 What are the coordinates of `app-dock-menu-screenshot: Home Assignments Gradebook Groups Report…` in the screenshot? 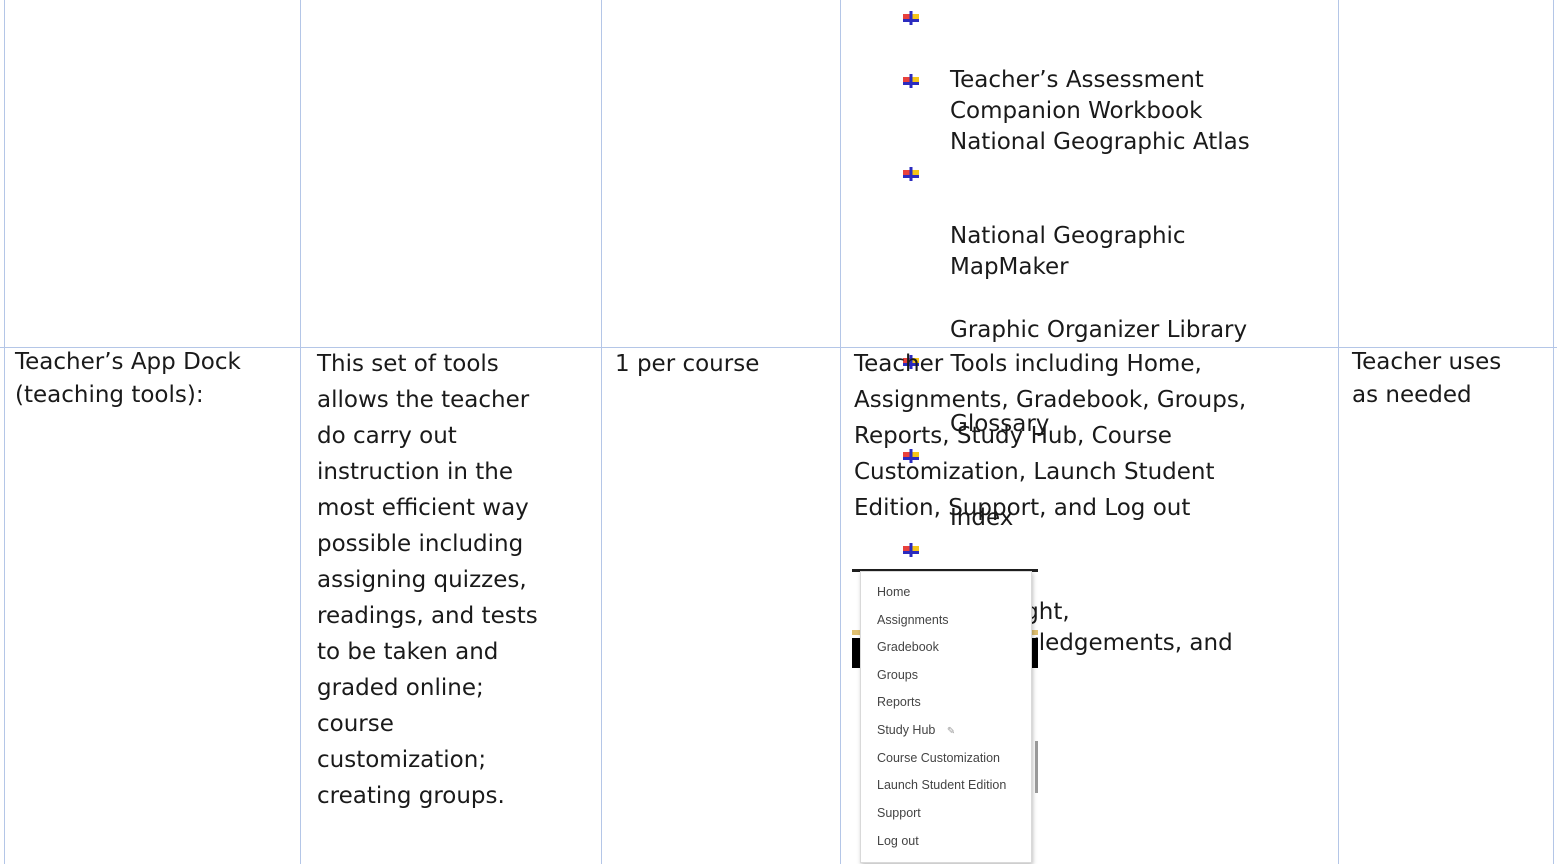 It's located at (945, 716).